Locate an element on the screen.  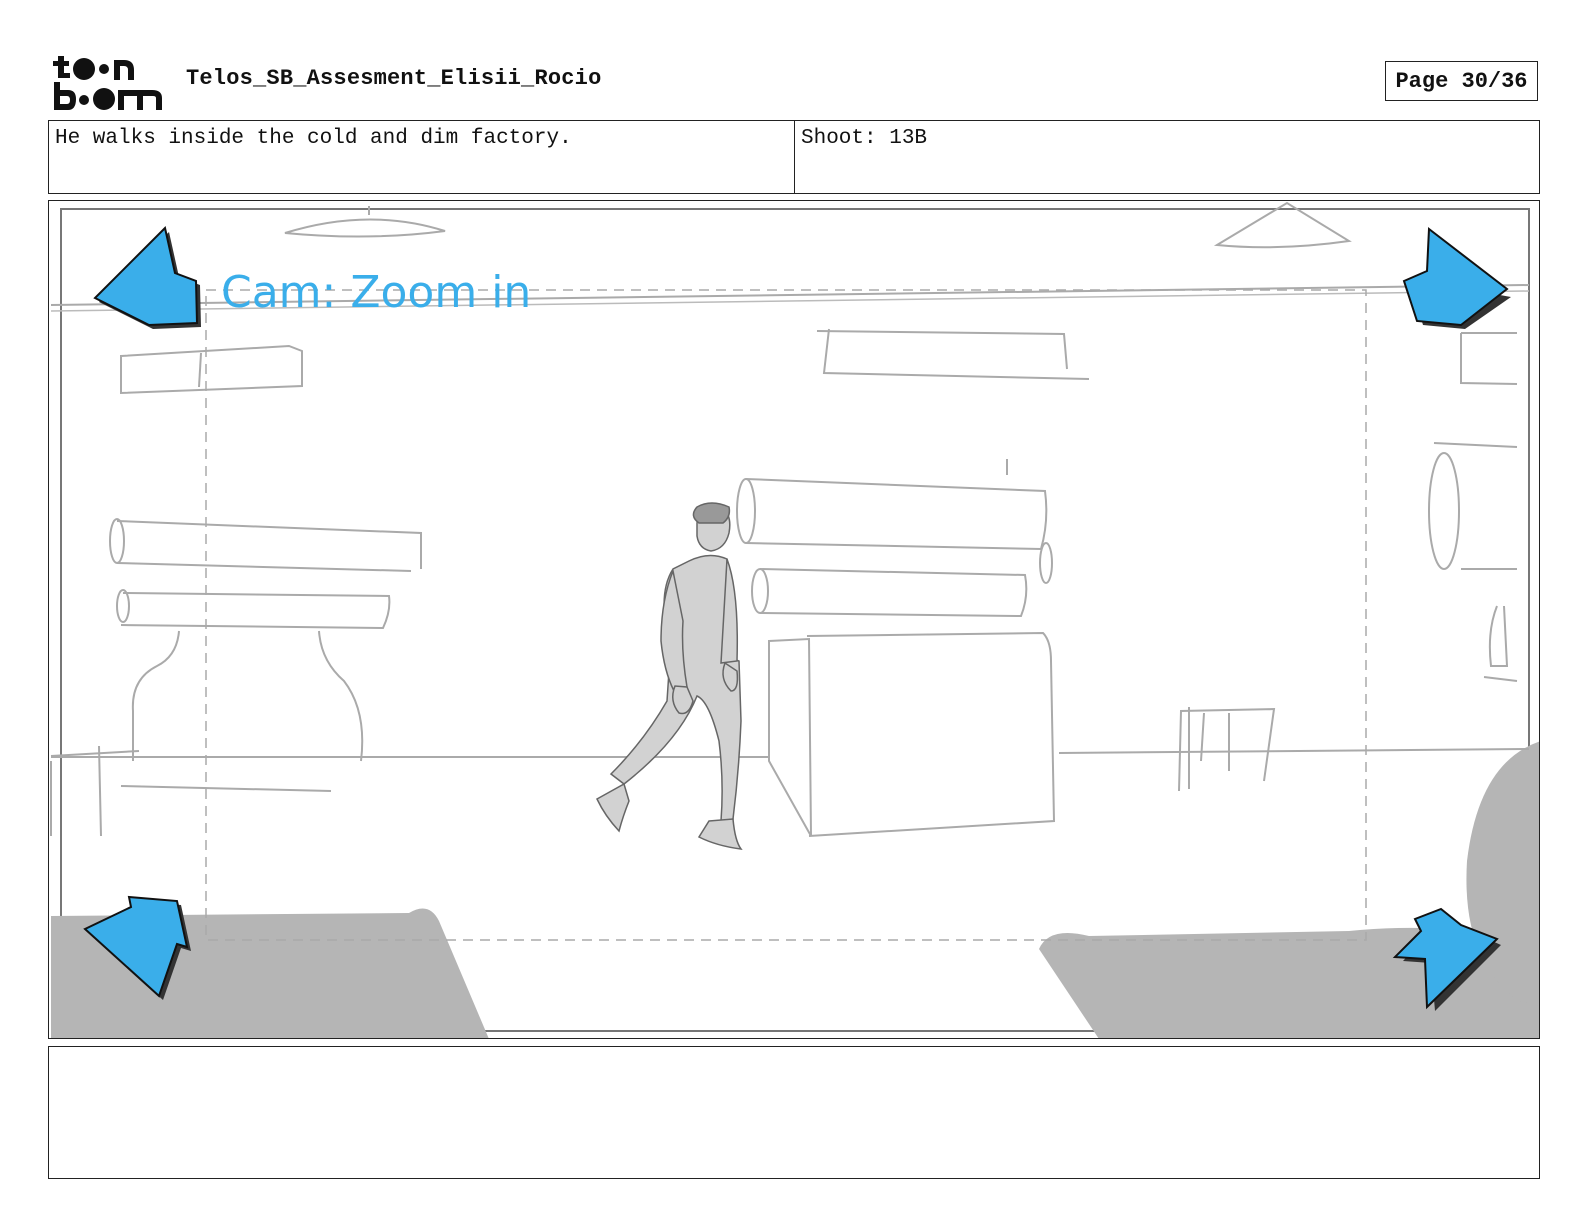
arrow-top-right-icon is located at coordinates (1456, 278).